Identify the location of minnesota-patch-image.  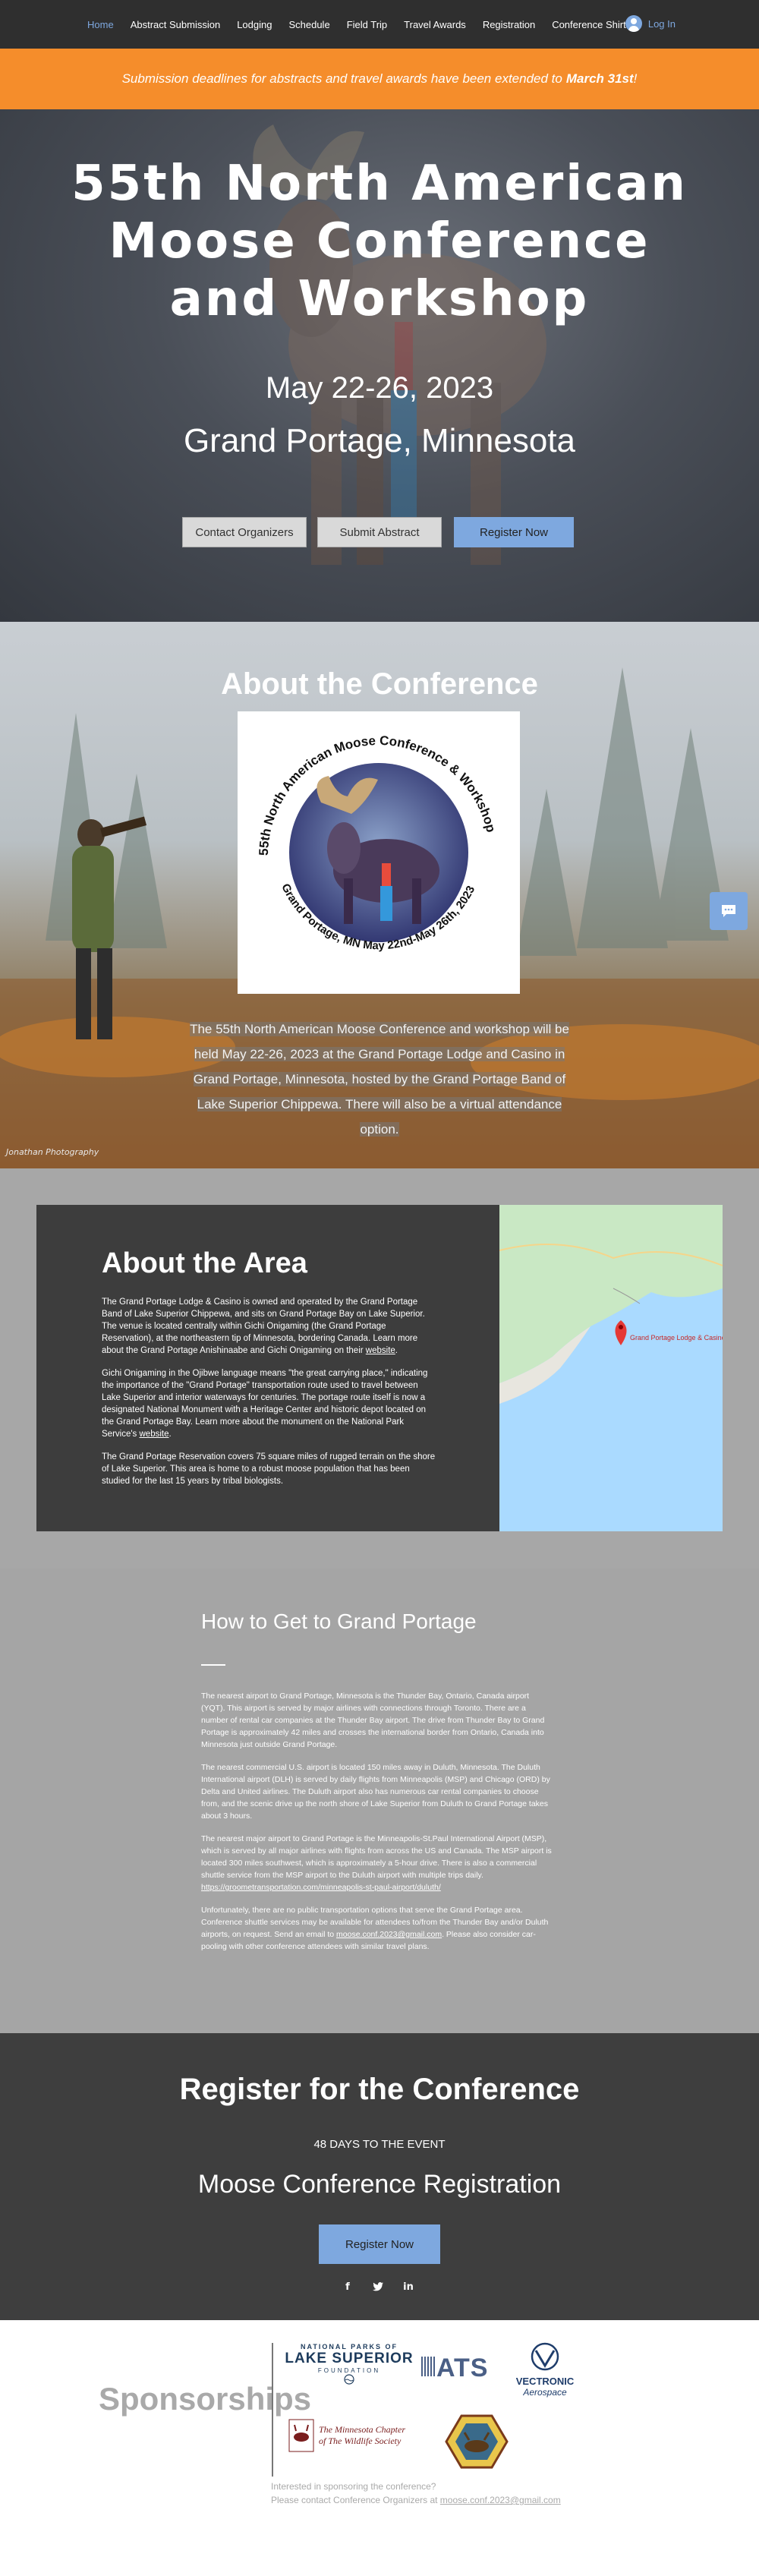
(477, 2441).